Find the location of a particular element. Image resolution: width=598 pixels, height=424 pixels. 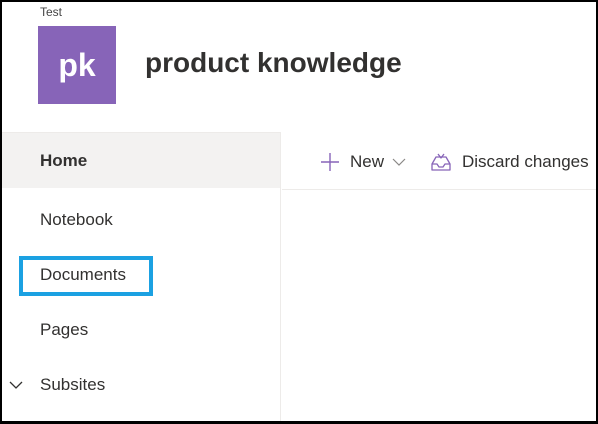

site-logo: pk is located at coordinates (77, 65).